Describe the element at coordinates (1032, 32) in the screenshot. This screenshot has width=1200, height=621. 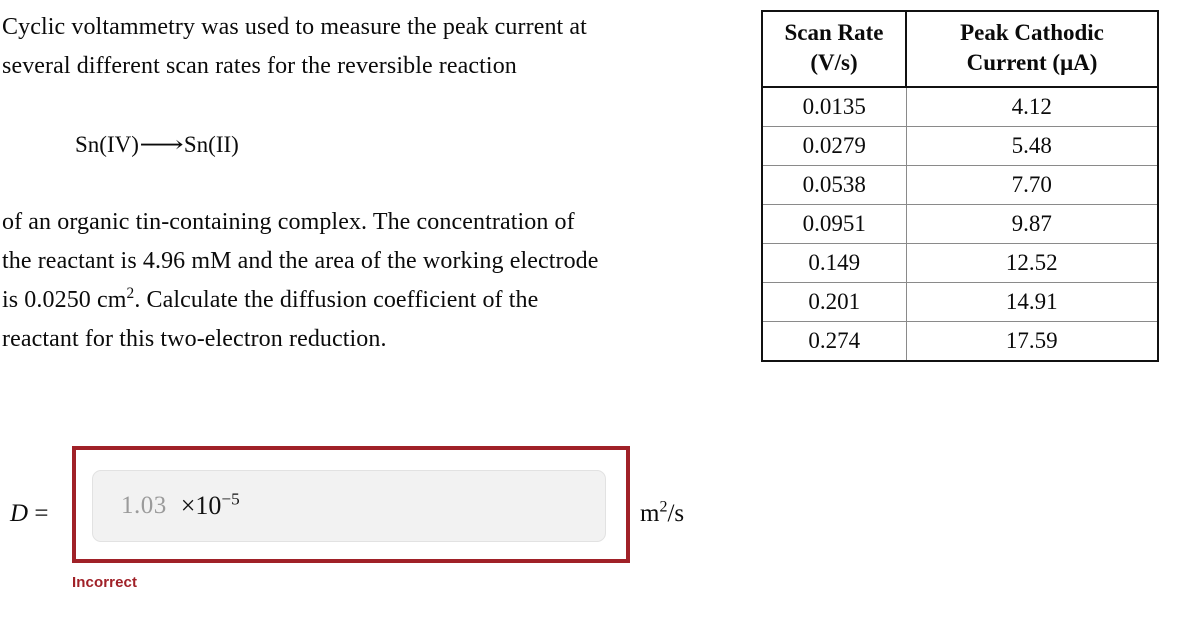
I see `column-header-peak-current-line1: Peak Cathodic` at that location.